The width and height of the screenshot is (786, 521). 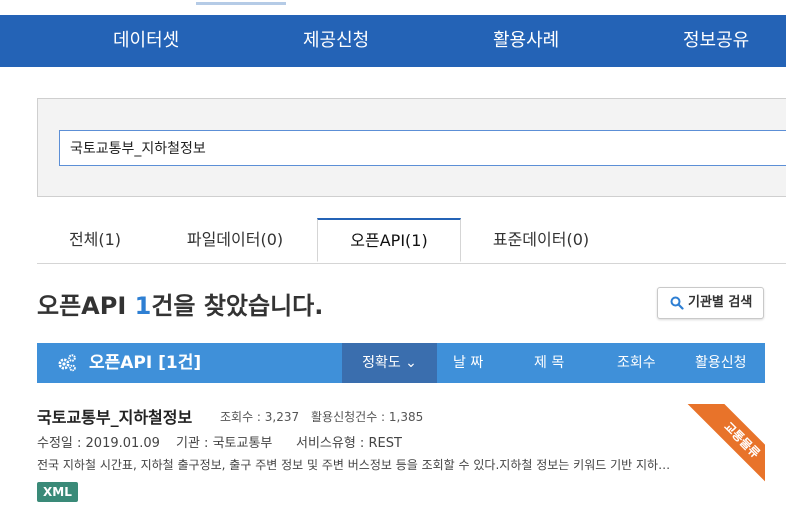 What do you see at coordinates (677, 303) in the screenshot?
I see `search-icon` at bounding box center [677, 303].